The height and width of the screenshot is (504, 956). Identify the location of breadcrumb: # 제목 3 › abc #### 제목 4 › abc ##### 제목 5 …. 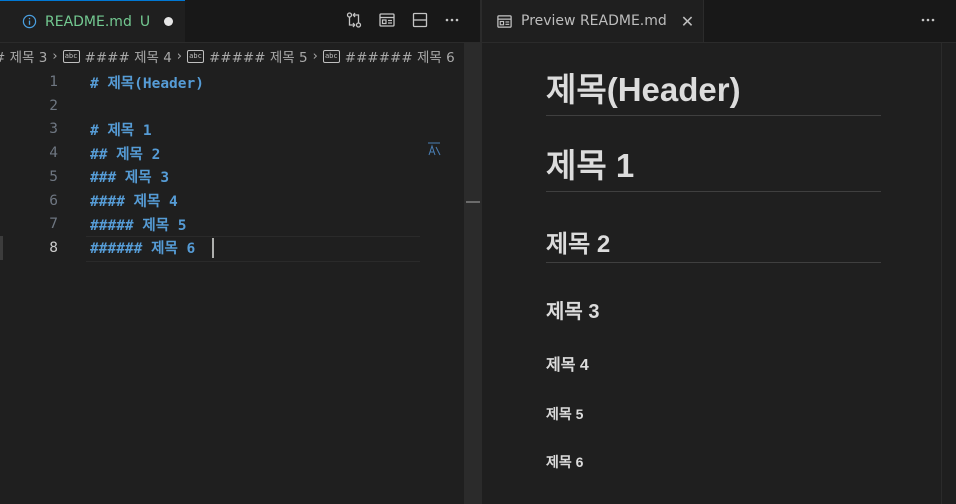
(240, 56).